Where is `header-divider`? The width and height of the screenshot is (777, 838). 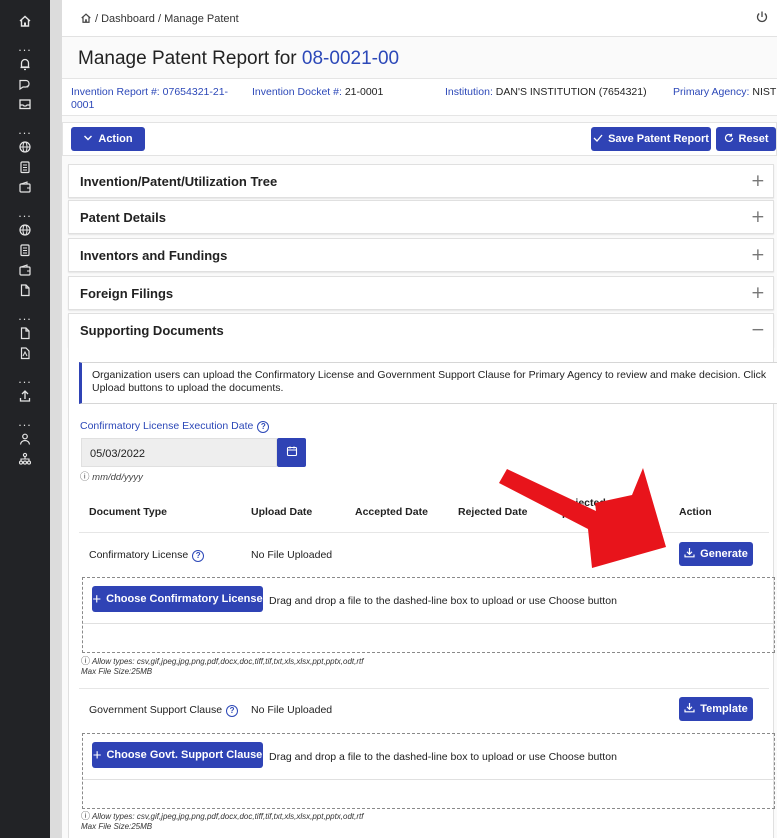
header-divider is located at coordinates (424, 532).